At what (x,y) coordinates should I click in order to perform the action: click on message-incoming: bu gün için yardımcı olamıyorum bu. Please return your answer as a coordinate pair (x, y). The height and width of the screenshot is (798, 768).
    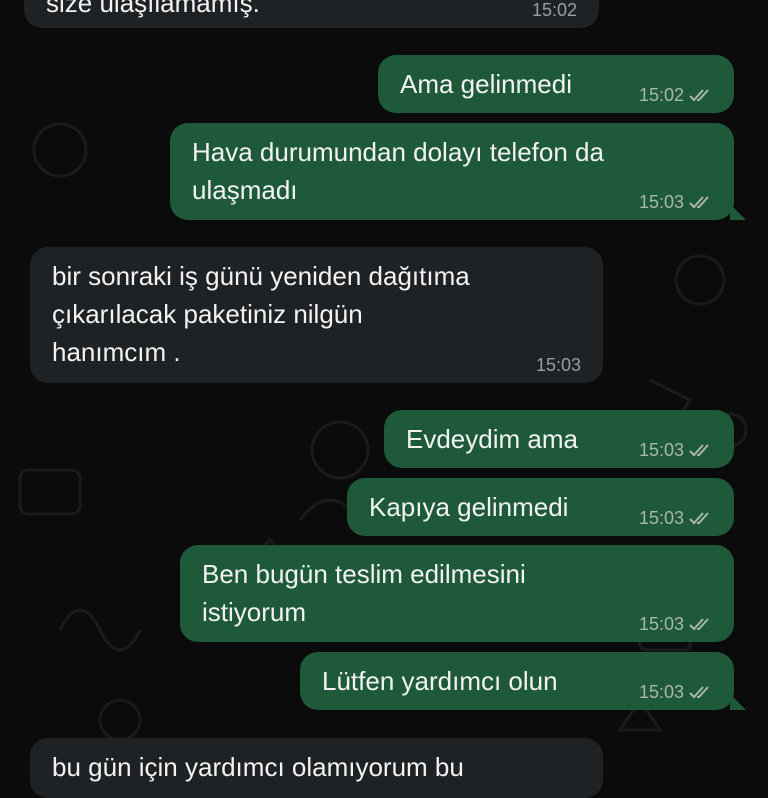
    Looking at the image, I should click on (316, 768).